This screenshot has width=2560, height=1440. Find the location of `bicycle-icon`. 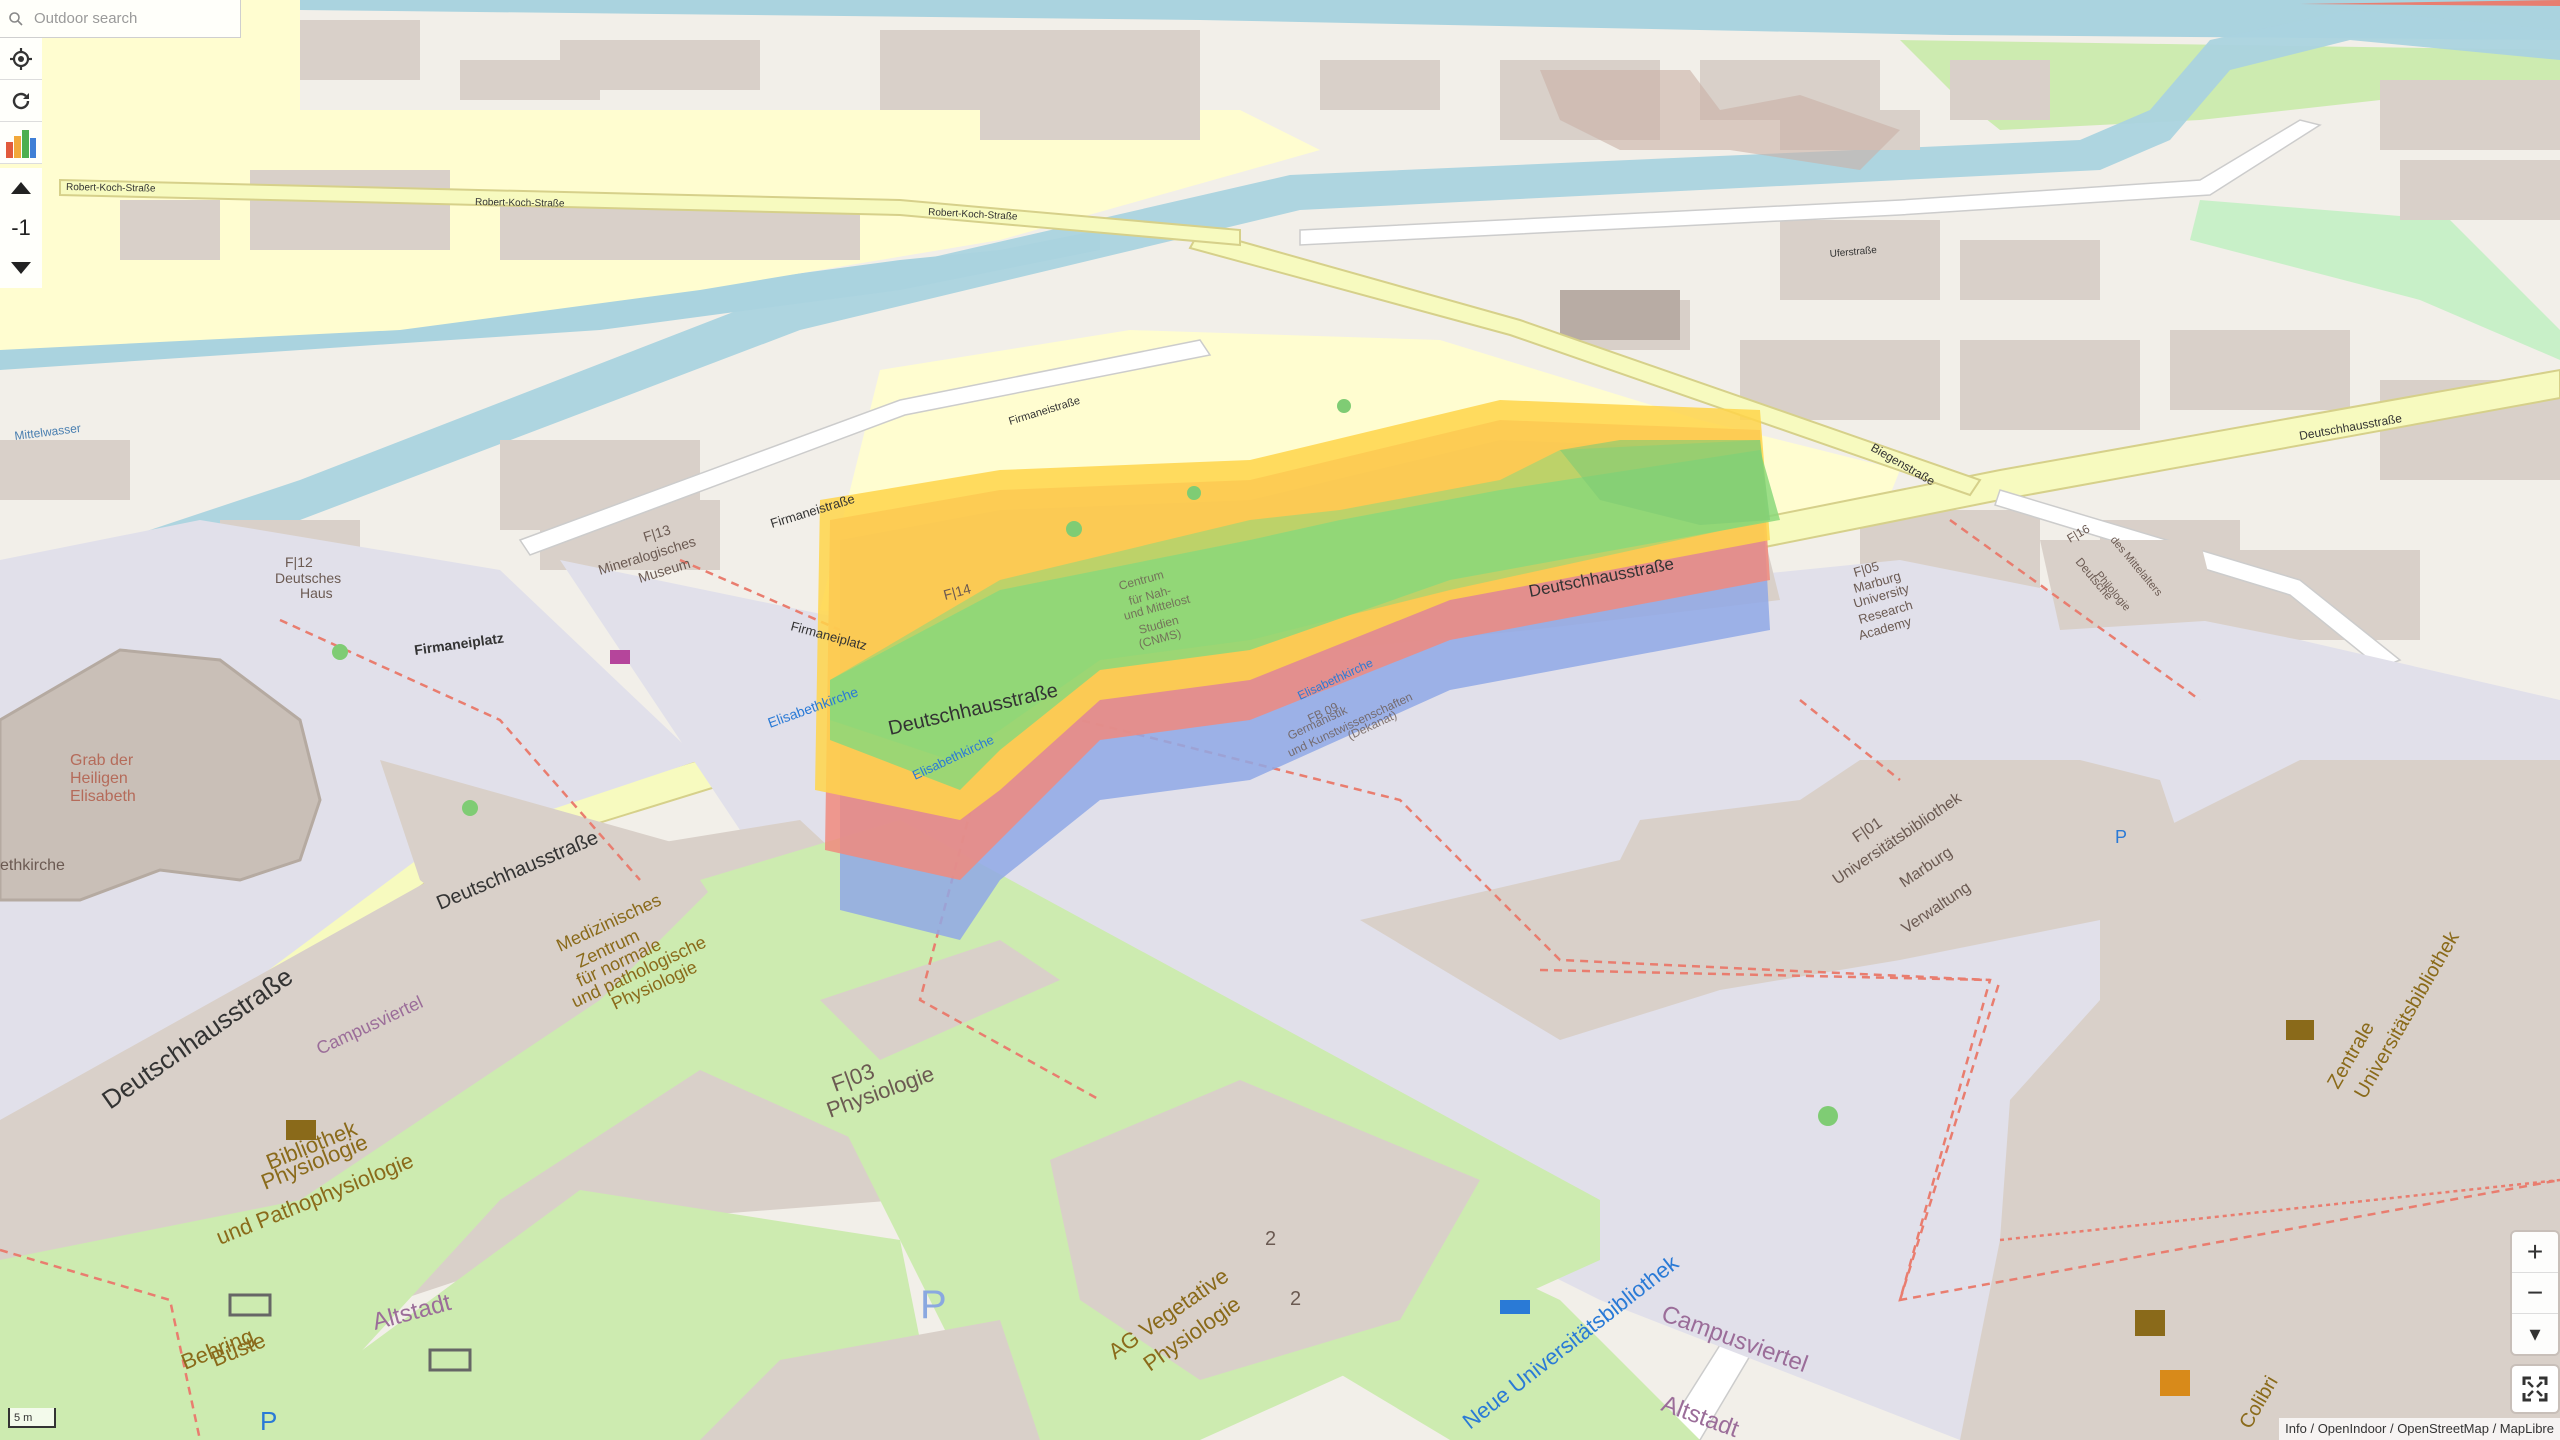

bicycle-icon is located at coordinates (1515, 1307).